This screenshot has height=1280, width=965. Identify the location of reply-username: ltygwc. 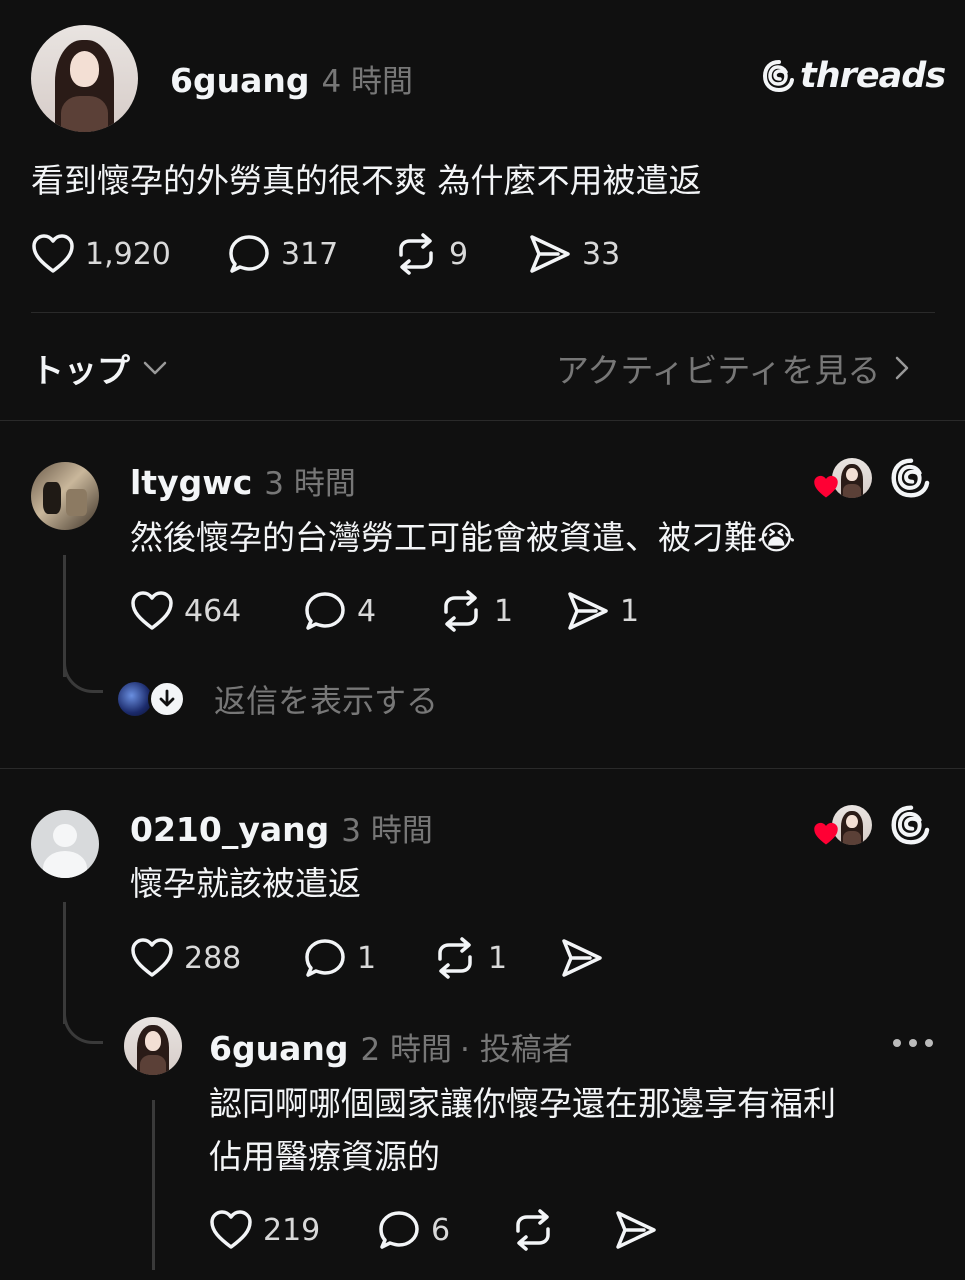
(191, 482).